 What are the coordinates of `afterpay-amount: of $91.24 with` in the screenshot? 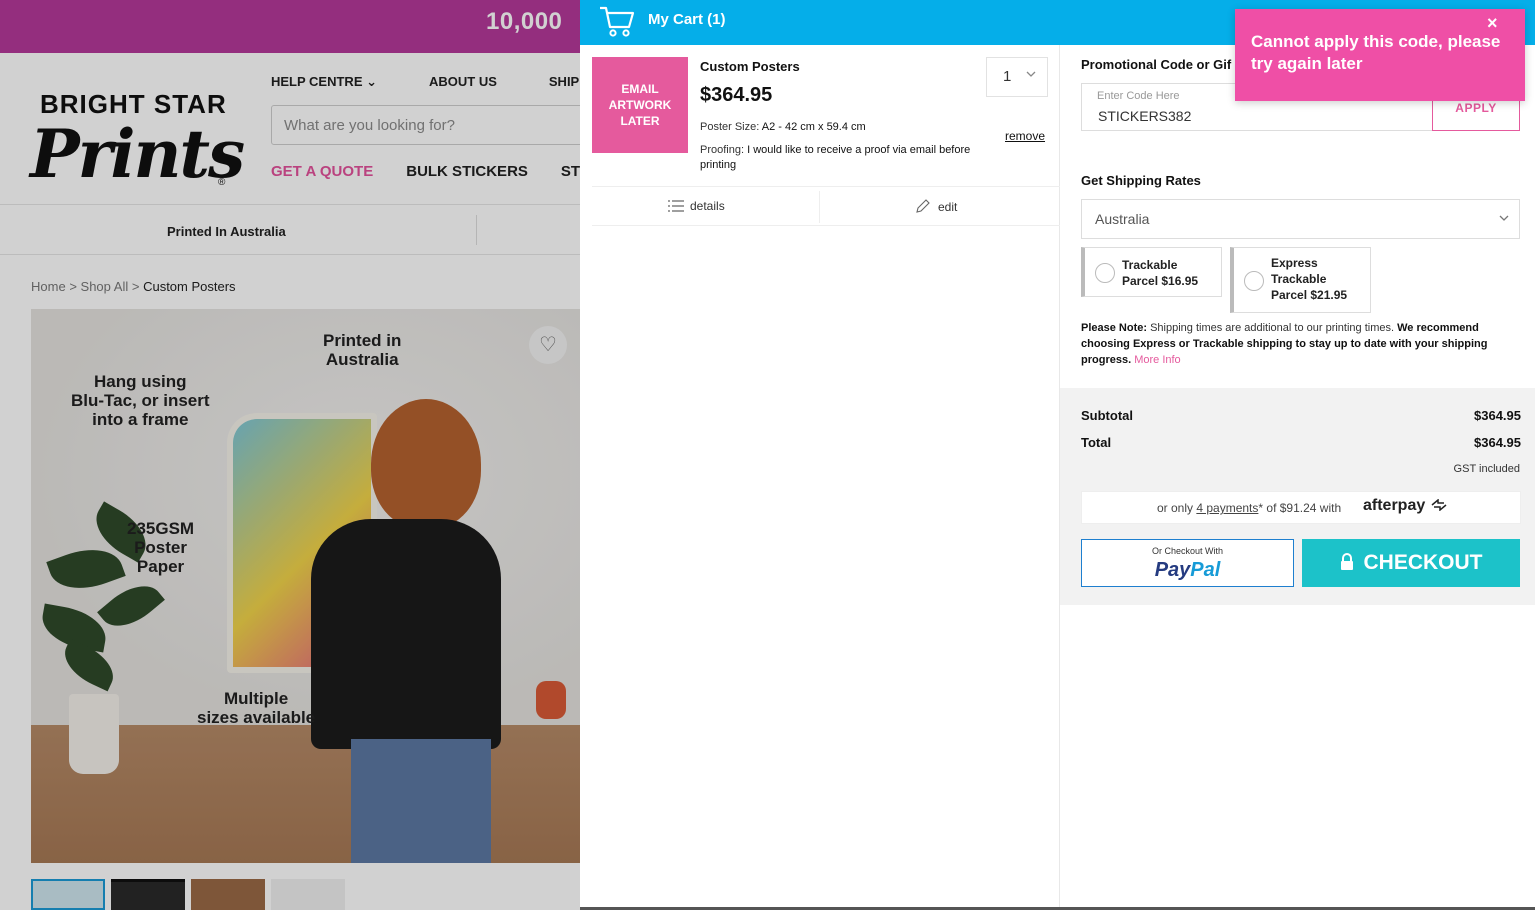 It's located at (1302, 508).